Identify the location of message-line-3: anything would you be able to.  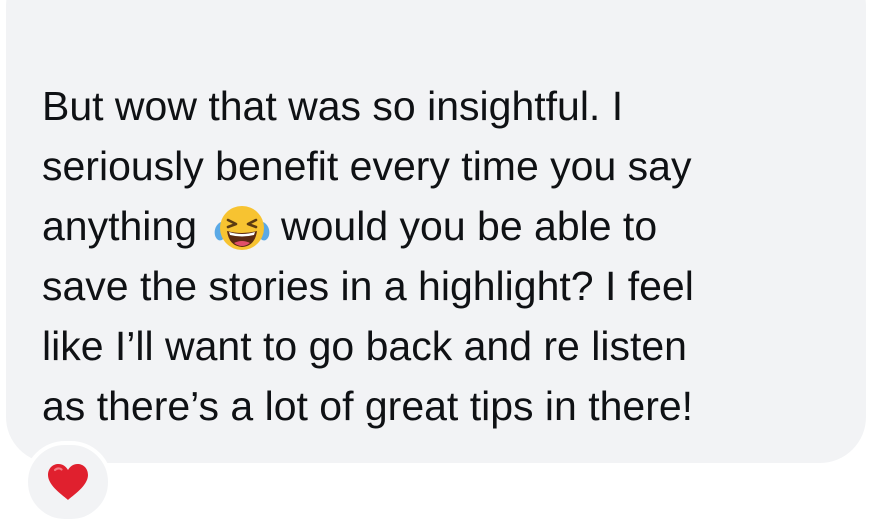
(442, 226).